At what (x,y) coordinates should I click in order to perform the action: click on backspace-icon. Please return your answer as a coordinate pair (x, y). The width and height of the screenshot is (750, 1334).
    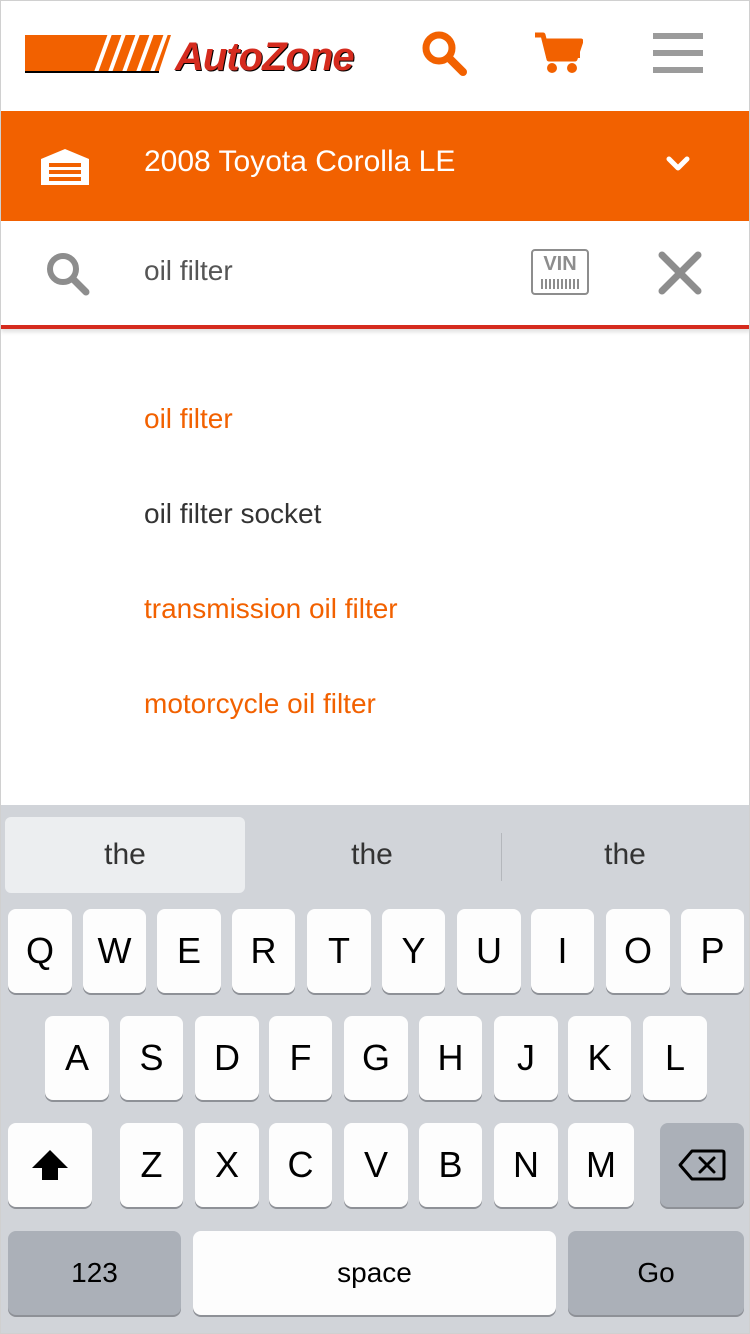
    Looking at the image, I should click on (702, 1165).